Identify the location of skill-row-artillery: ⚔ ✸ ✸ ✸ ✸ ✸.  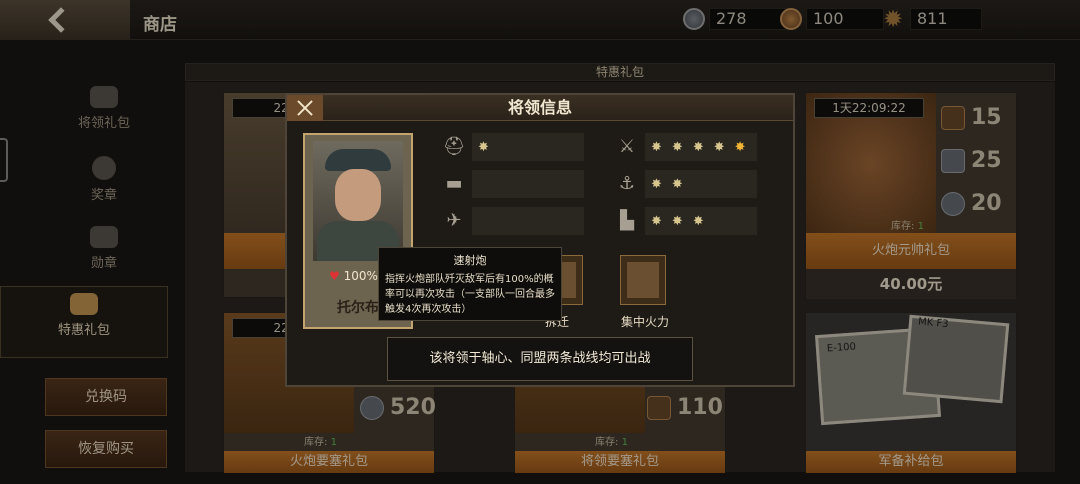
(685, 147).